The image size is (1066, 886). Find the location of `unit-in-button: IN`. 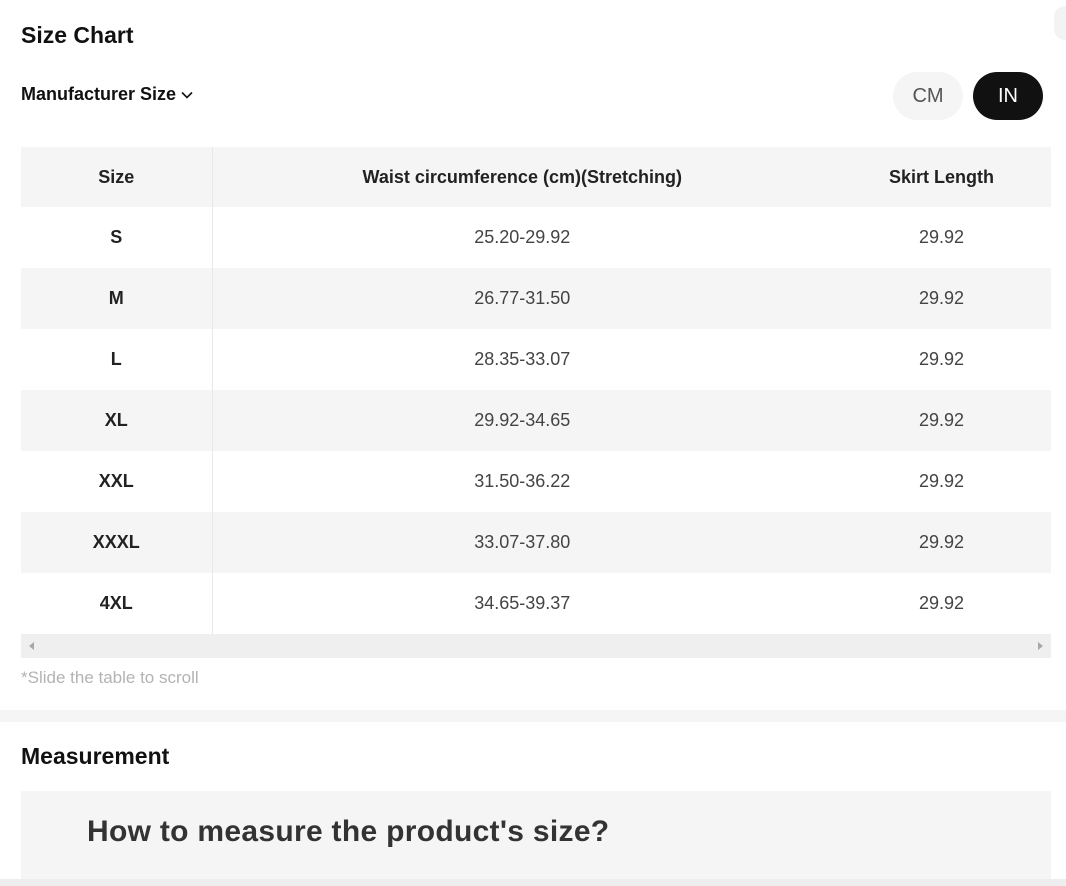

unit-in-button: IN is located at coordinates (1008, 96).